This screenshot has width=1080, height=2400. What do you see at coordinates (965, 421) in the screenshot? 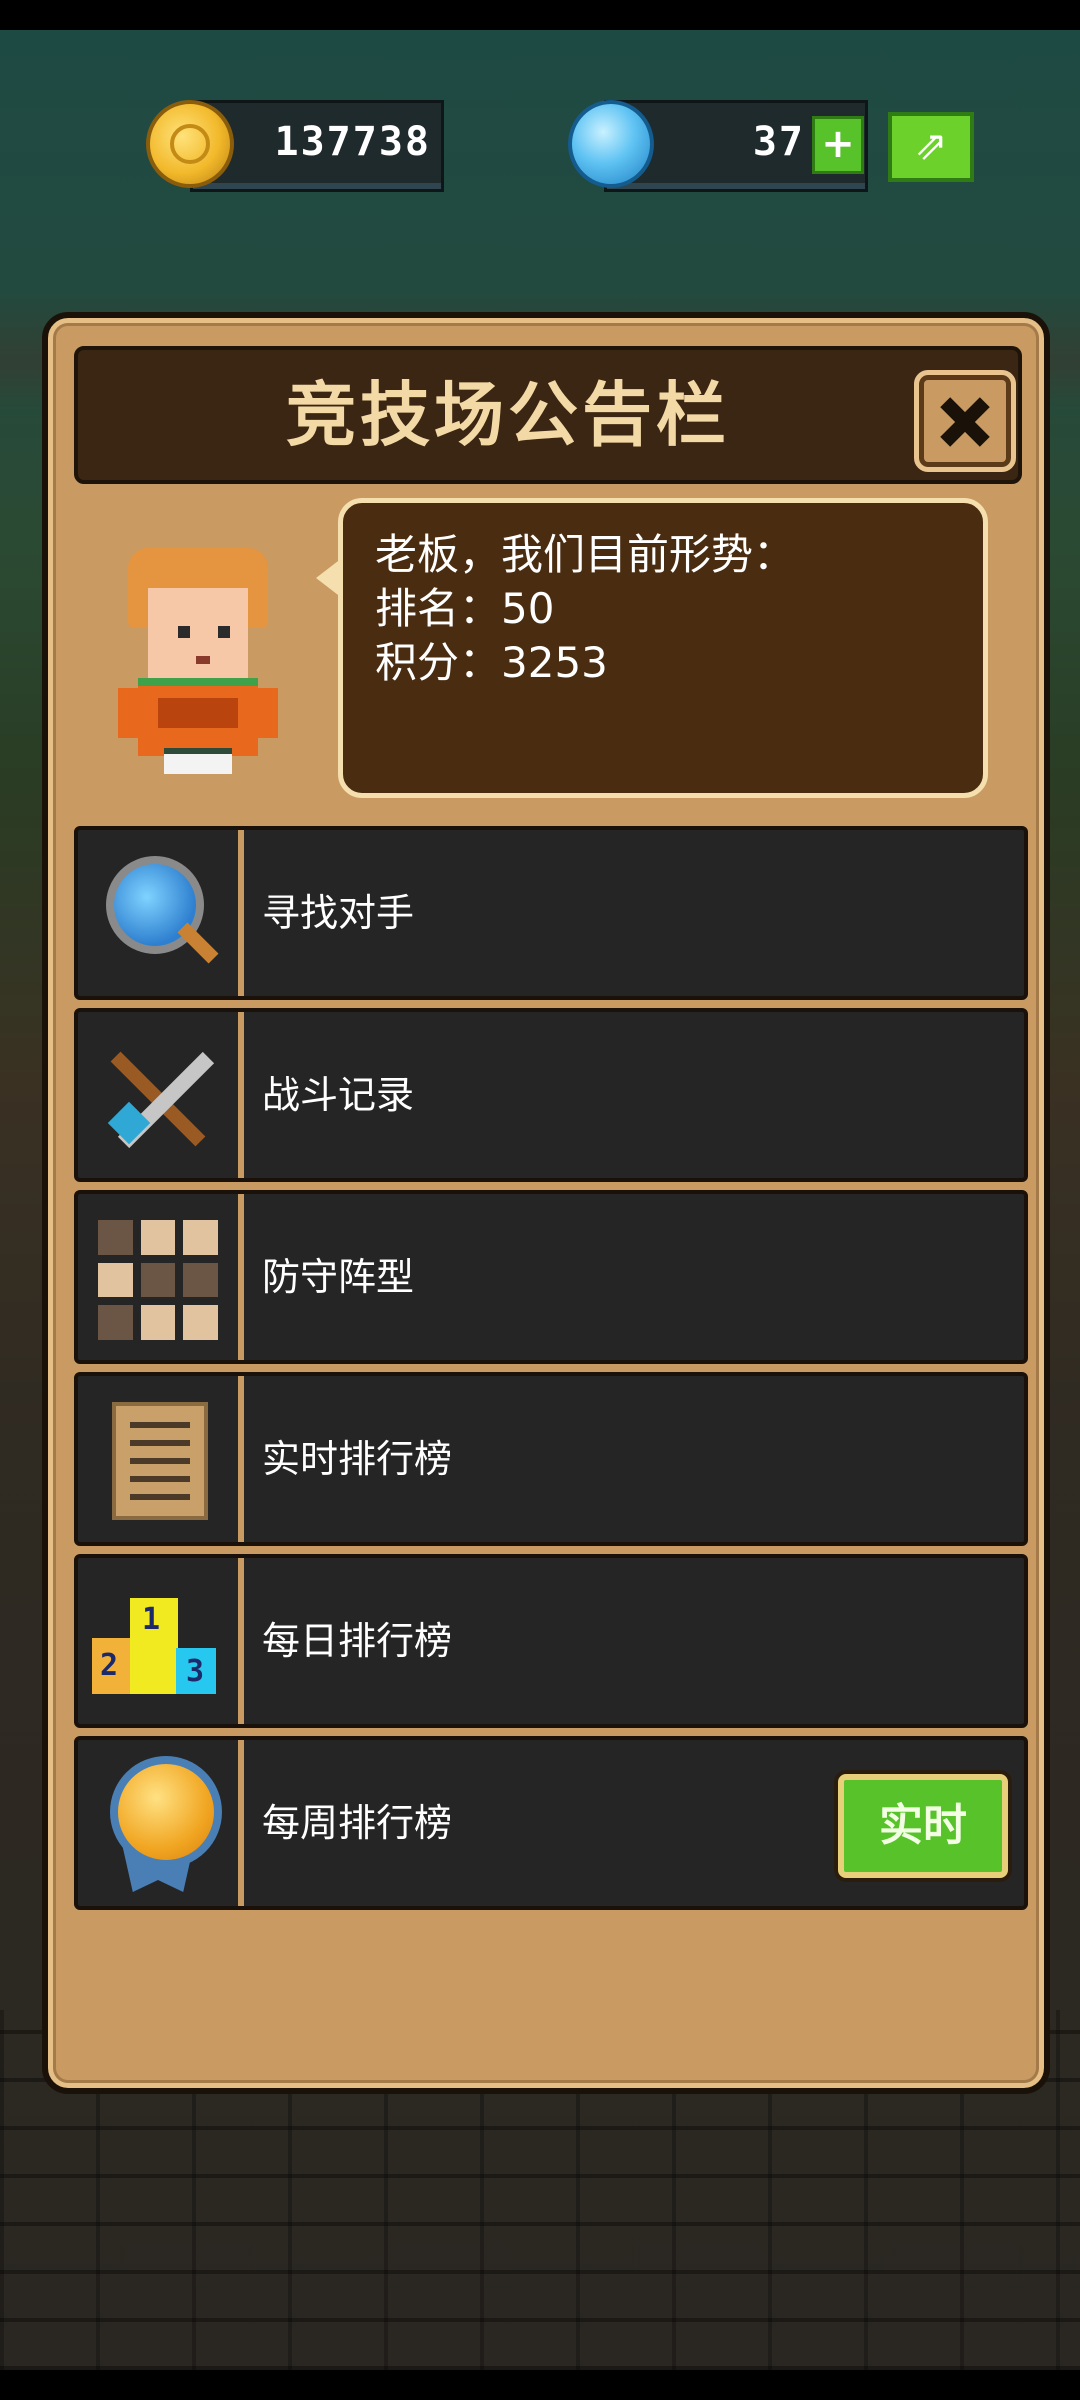
I see `close-button` at bounding box center [965, 421].